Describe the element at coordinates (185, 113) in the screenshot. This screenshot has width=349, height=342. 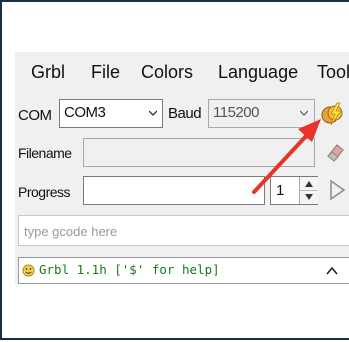
I see `baud-label: Baud` at that location.